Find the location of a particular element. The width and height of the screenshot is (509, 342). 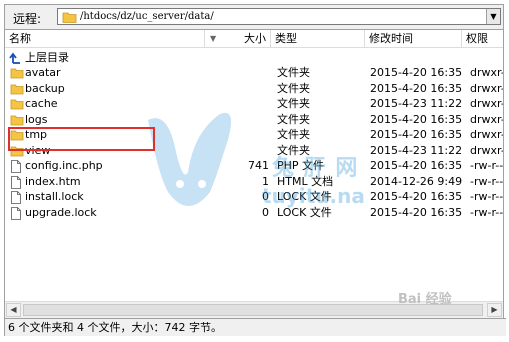

list-item-name: logs is located at coordinates (36, 119).